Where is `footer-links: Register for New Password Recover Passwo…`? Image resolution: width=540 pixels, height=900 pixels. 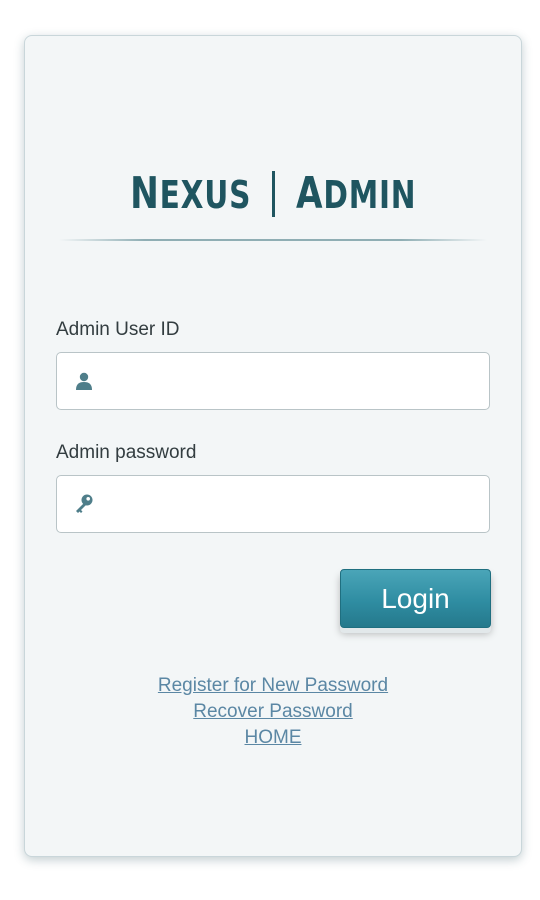 footer-links: Register for New Password Recover Passwo… is located at coordinates (273, 712).